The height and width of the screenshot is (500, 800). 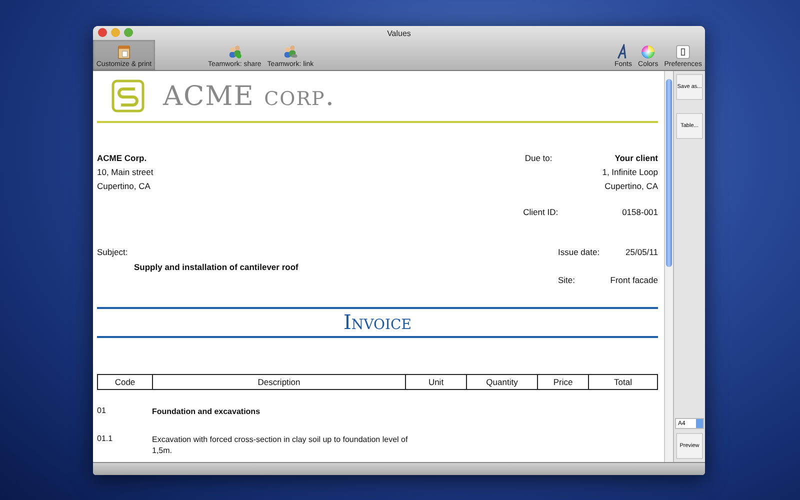 I want to click on field-label: Client ID:, so click(x=540, y=212).